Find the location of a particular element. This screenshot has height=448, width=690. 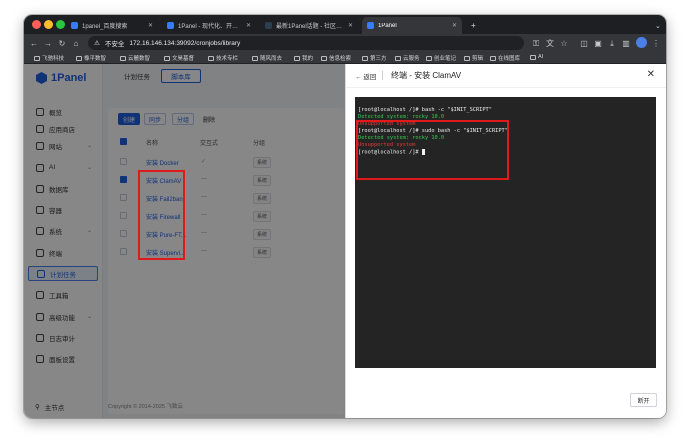

bookmark-item: 第三方 is located at coordinates (374, 58).